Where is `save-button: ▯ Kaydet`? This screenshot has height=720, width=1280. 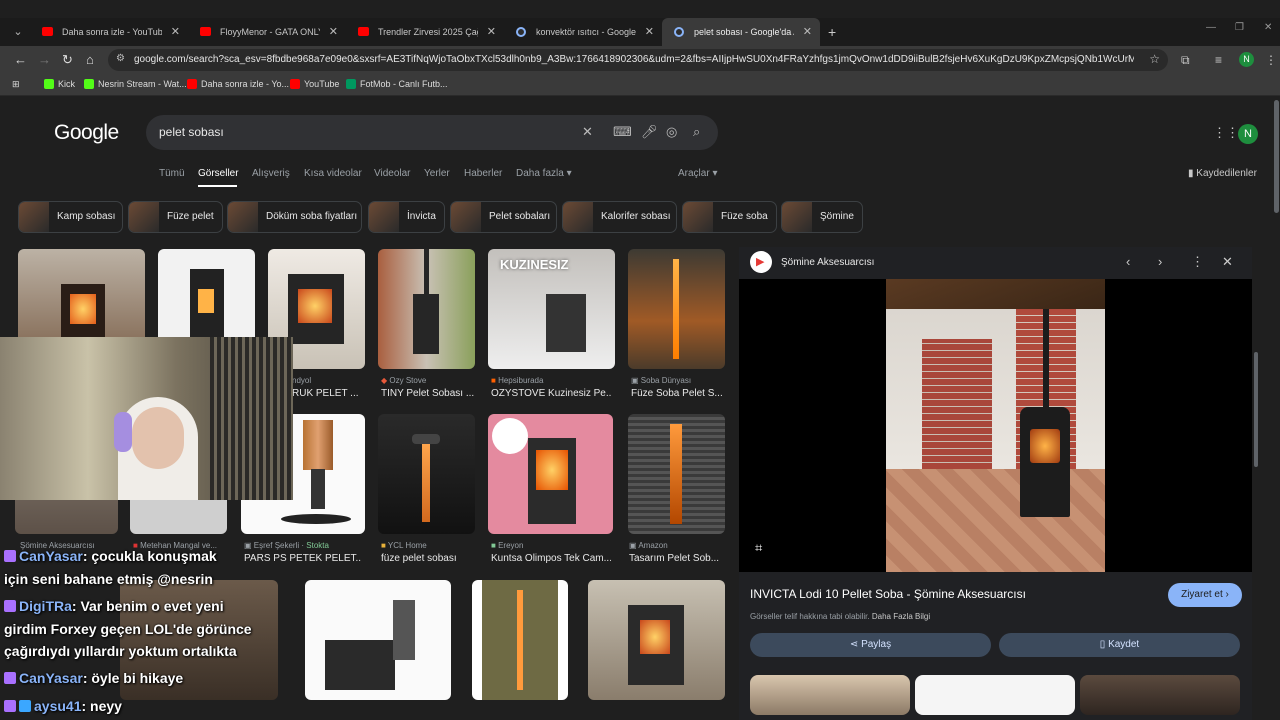
save-button: ▯ Kaydet is located at coordinates (1119, 645).